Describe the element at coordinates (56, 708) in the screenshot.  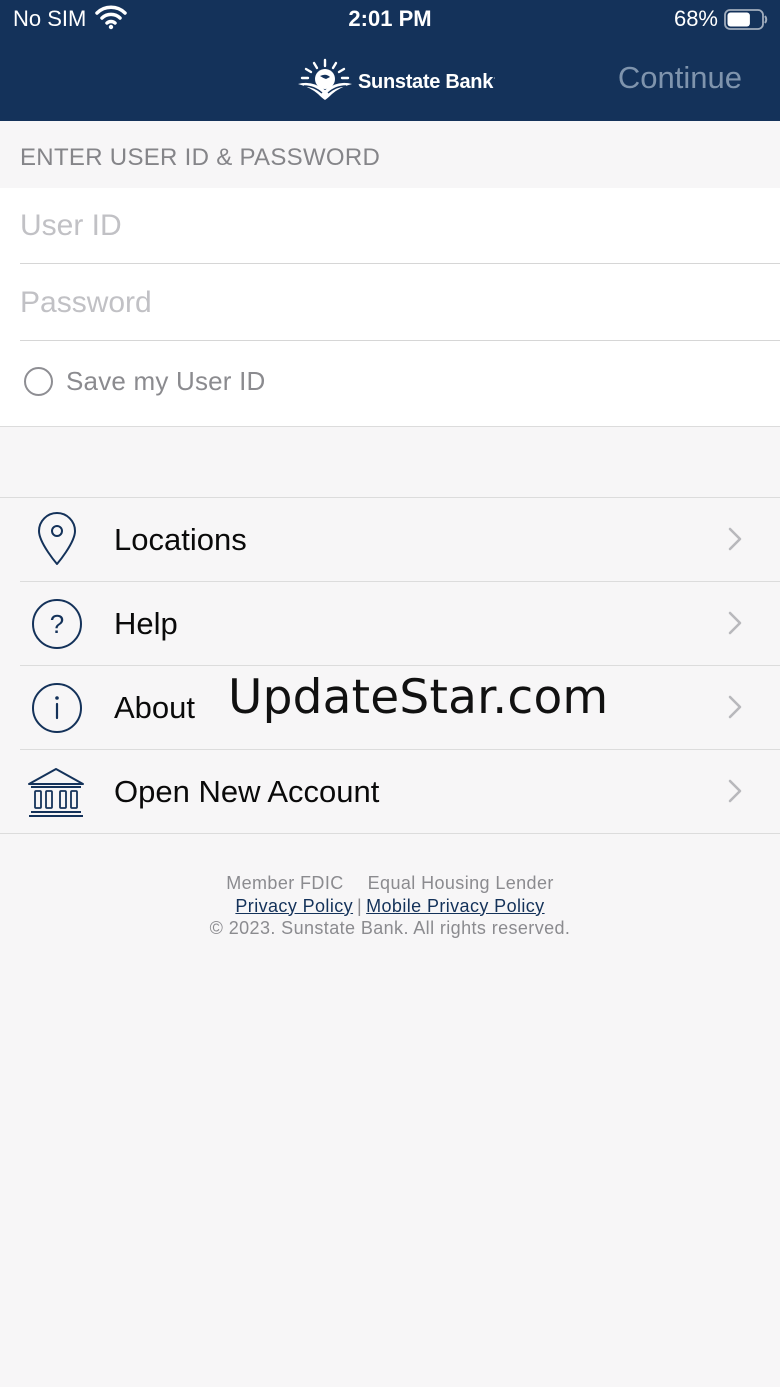
I see `info-circle-icon` at that location.